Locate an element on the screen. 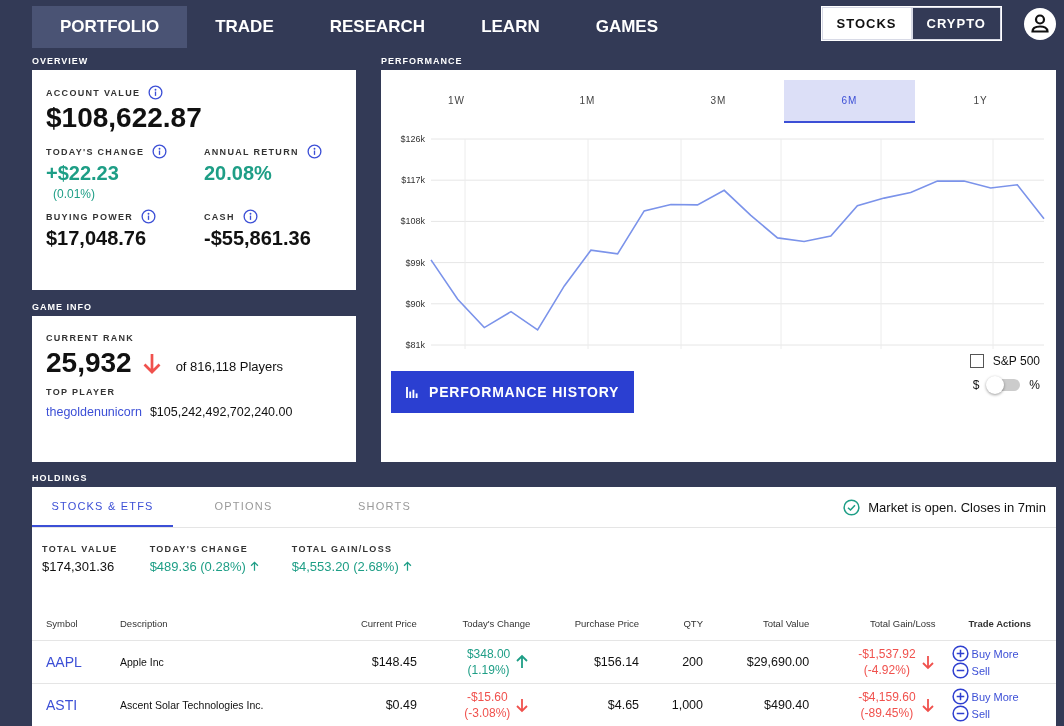 The image size is (1064, 726). rank-label: CURRENT RANK is located at coordinates (91, 338).